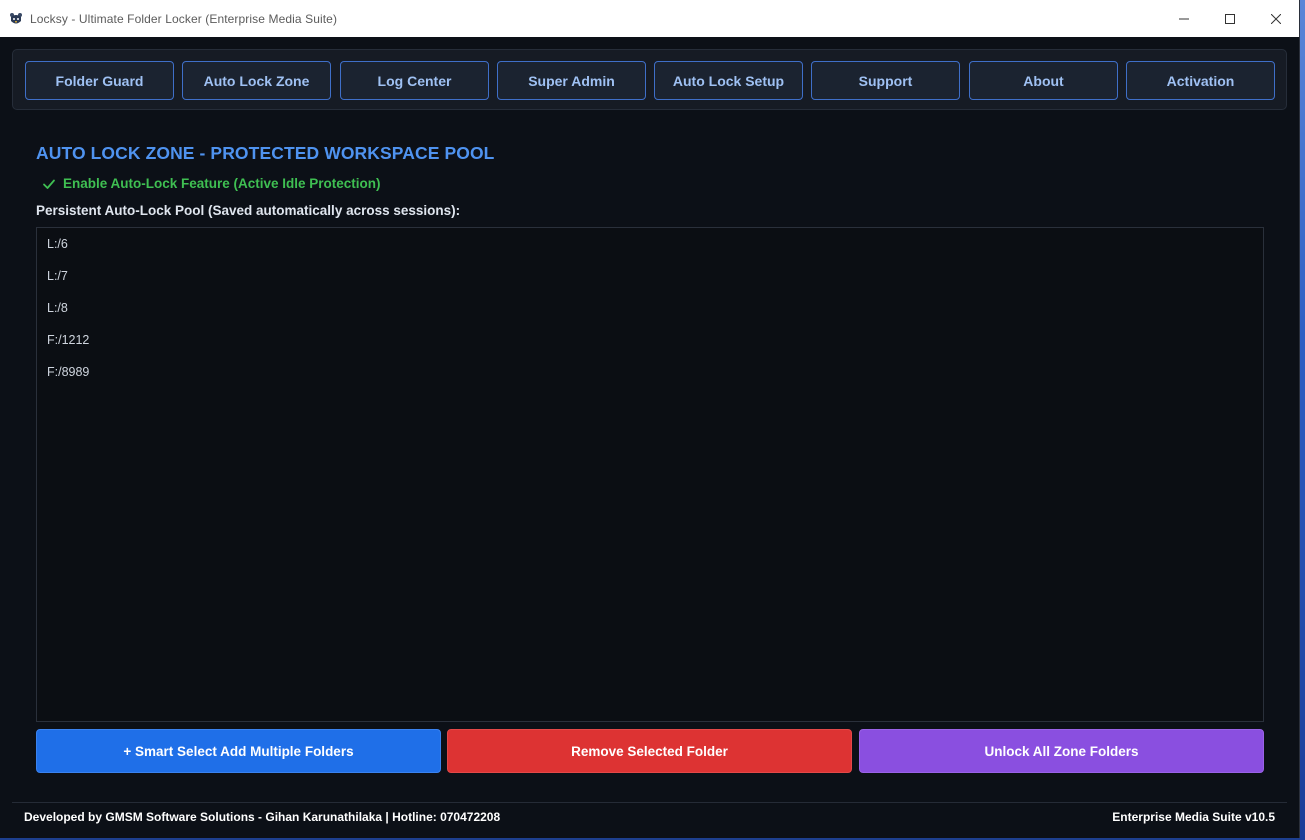 Image resolution: width=1305 pixels, height=840 pixels. I want to click on maximize-icon, so click(1230, 18).